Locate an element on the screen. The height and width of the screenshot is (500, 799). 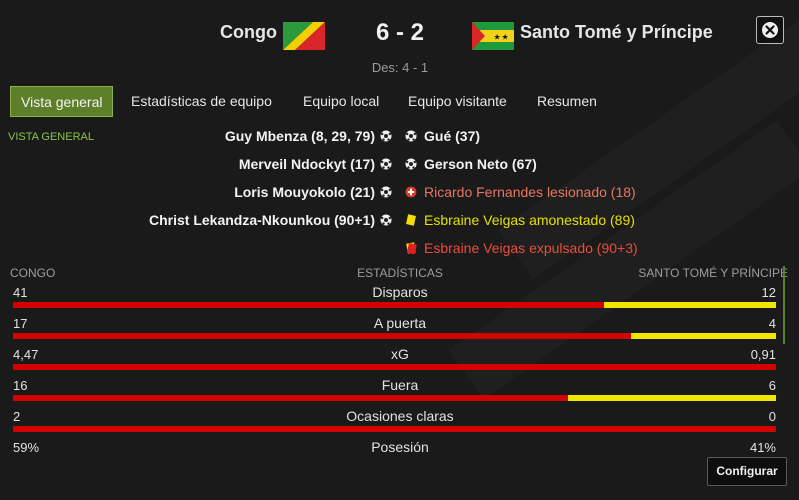
close-button is located at coordinates (770, 30).